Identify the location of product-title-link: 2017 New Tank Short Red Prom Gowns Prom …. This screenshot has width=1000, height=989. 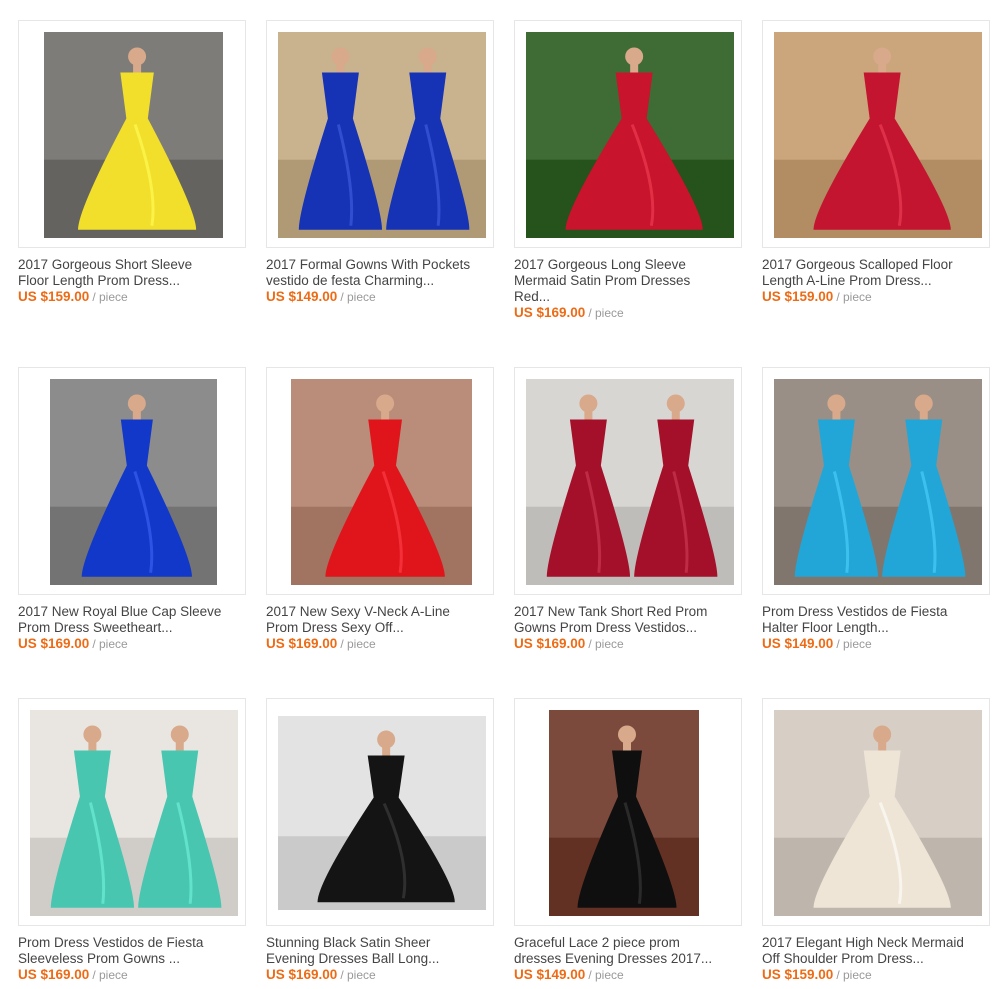
(630, 620).